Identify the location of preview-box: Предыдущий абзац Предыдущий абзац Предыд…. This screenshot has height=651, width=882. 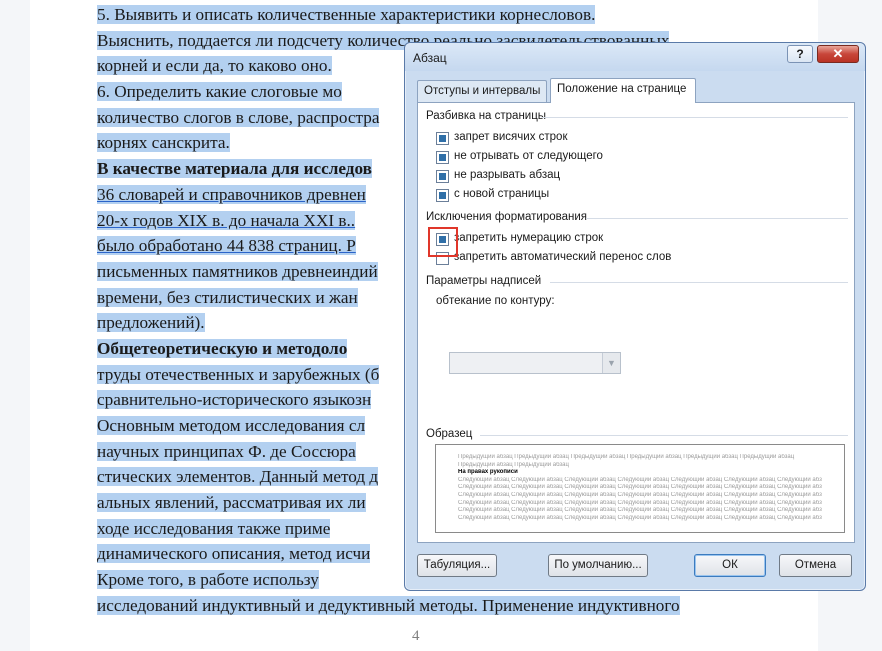
(640, 488).